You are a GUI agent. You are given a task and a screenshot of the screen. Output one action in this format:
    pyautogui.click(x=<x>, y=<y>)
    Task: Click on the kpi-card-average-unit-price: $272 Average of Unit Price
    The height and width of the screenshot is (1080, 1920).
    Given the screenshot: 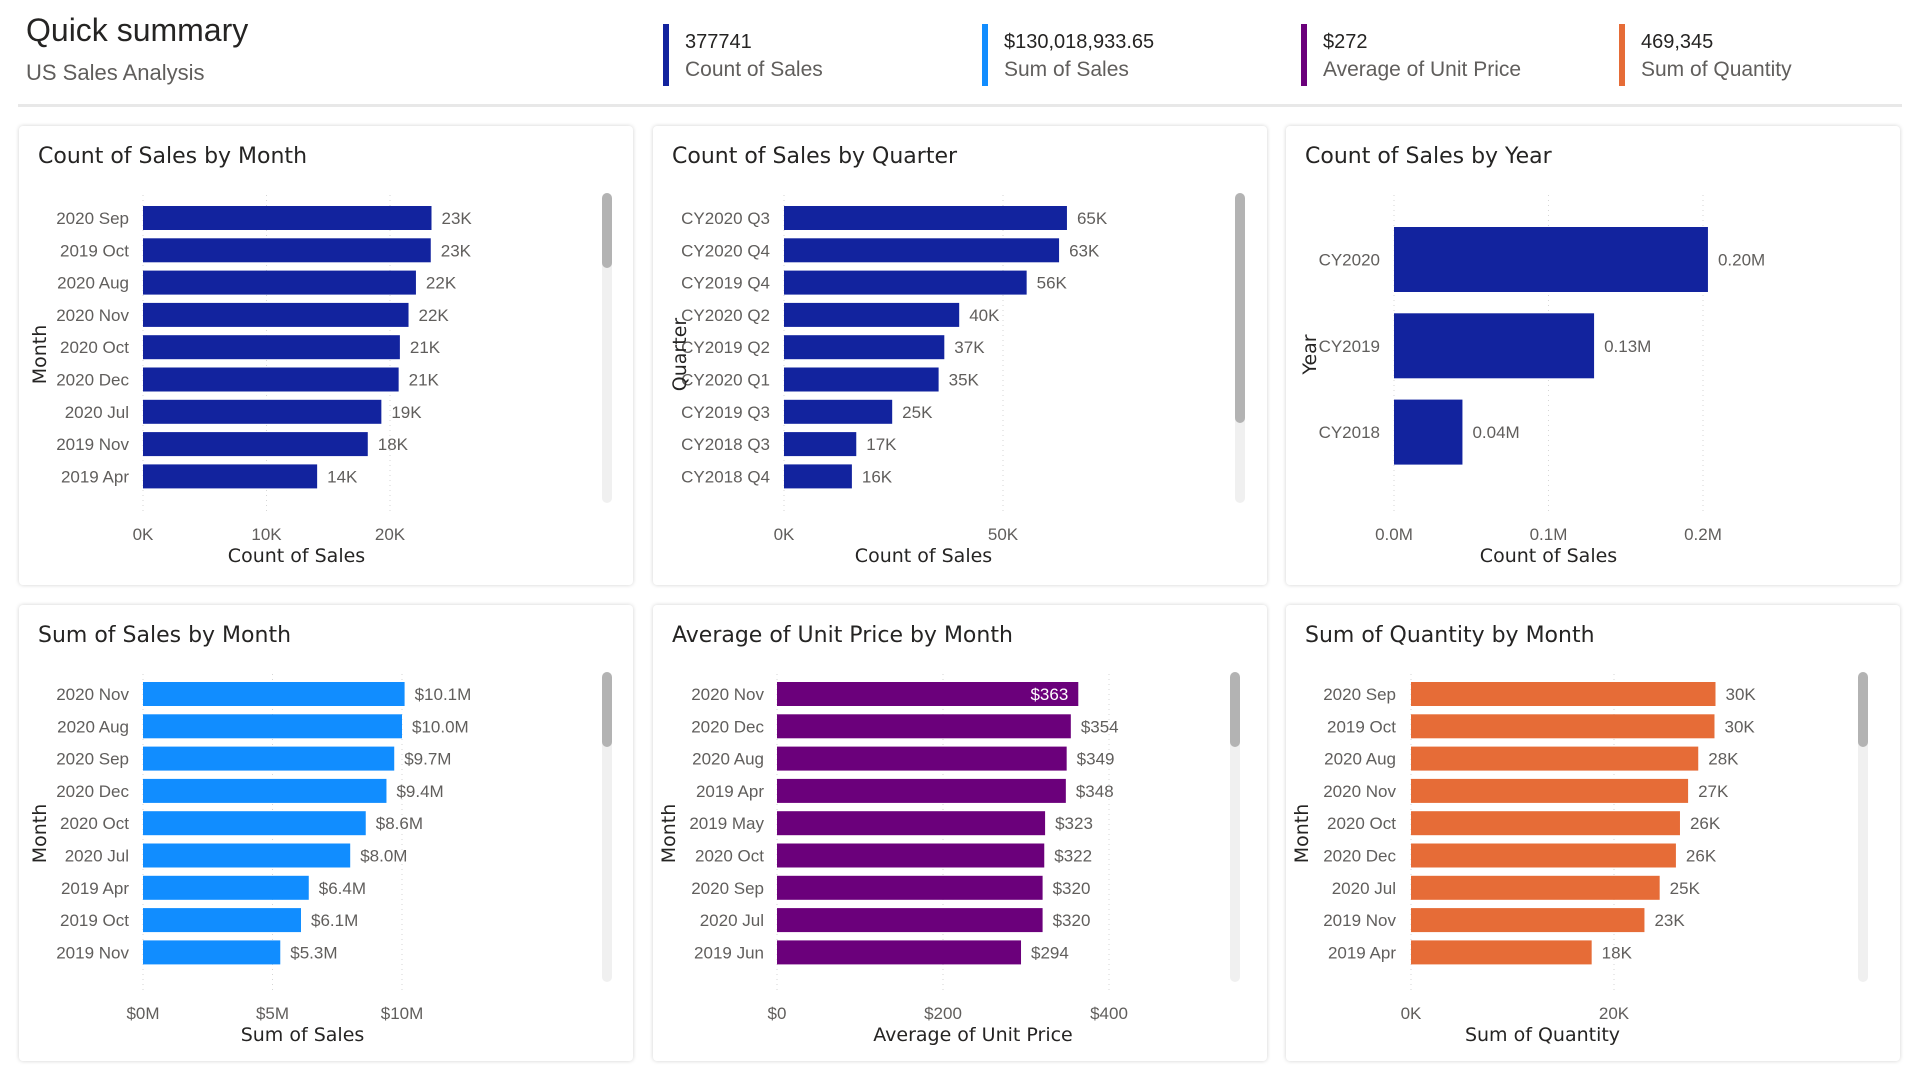 What is the action you would take?
    pyautogui.click(x=1411, y=55)
    